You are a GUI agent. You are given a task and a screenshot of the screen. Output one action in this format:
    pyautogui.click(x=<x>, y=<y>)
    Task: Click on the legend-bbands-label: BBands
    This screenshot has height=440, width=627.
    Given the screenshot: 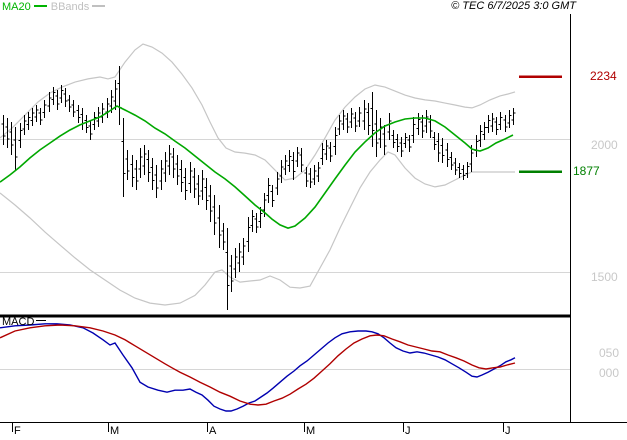 What is the action you would take?
    pyautogui.click(x=70, y=7)
    